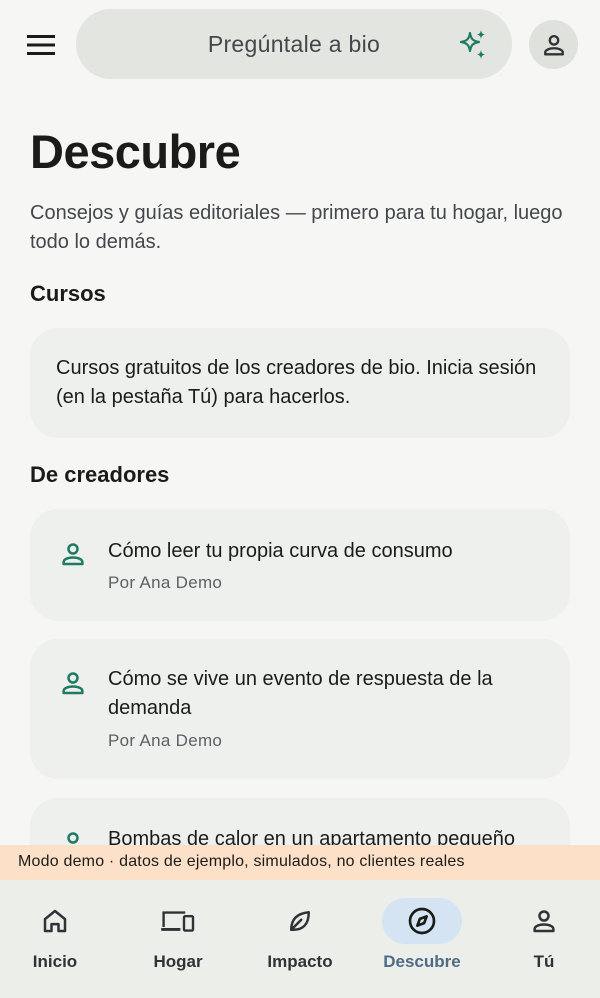 The height and width of the screenshot is (998, 600). What do you see at coordinates (68, 293) in the screenshot?
I see `courses-heading: Cursos` at bounding box center [68, 293].